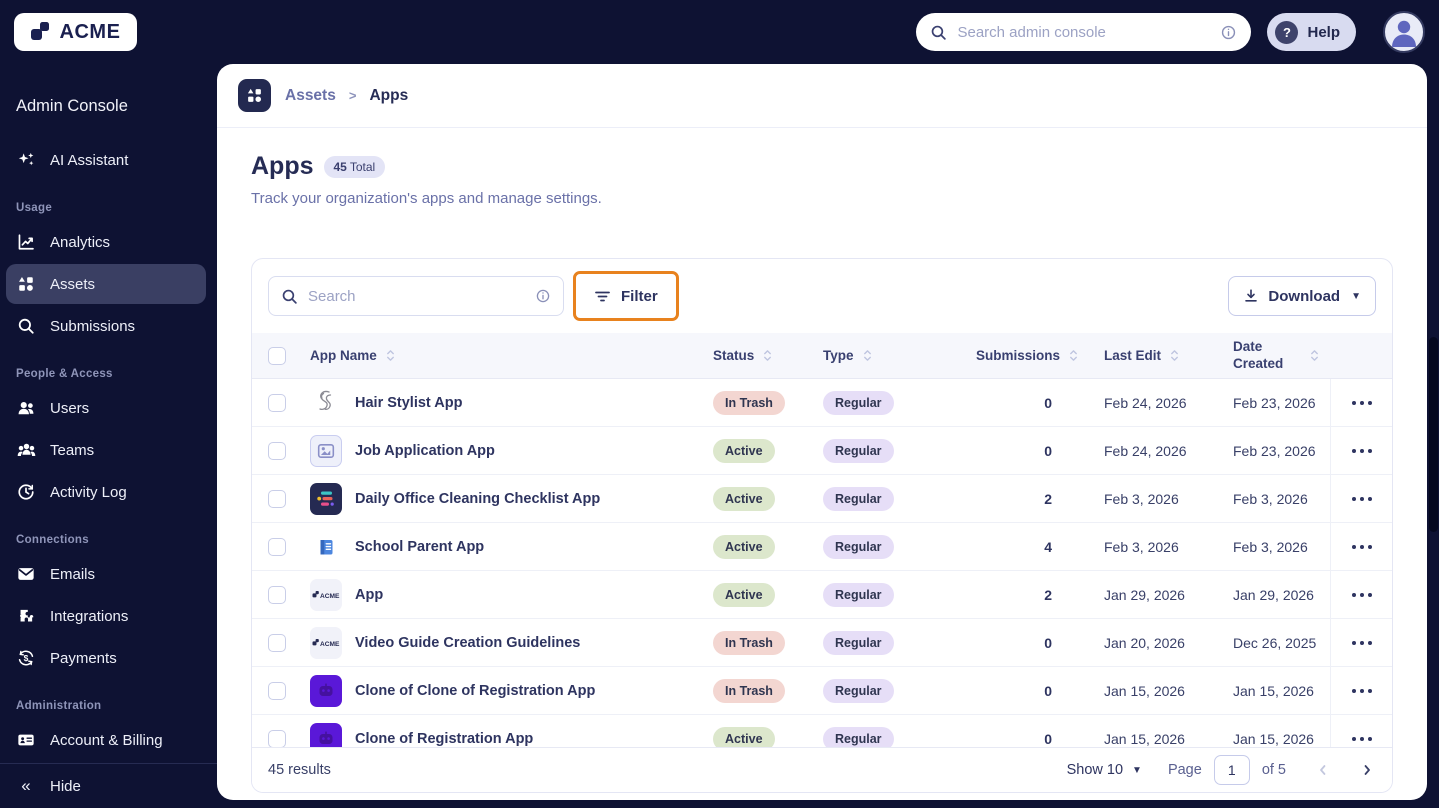 The image size is (1439, 808). Describe the element at coordinates (106, 616) in the screenshot. I see `sidebar-item-integrations: Integrations` at that location.